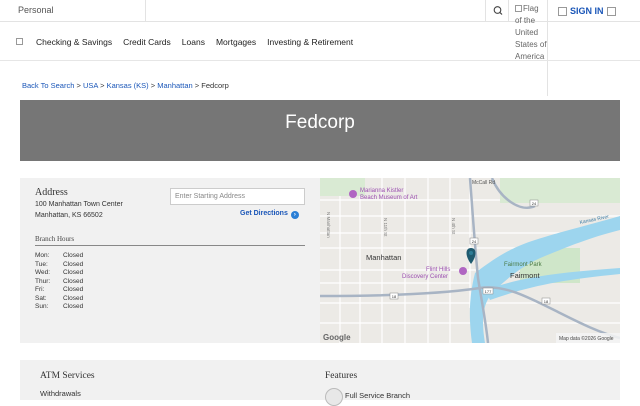 The image size is (640, 406). I want to click on hours-row-tue: Tue: Closed, so click(59, 265).